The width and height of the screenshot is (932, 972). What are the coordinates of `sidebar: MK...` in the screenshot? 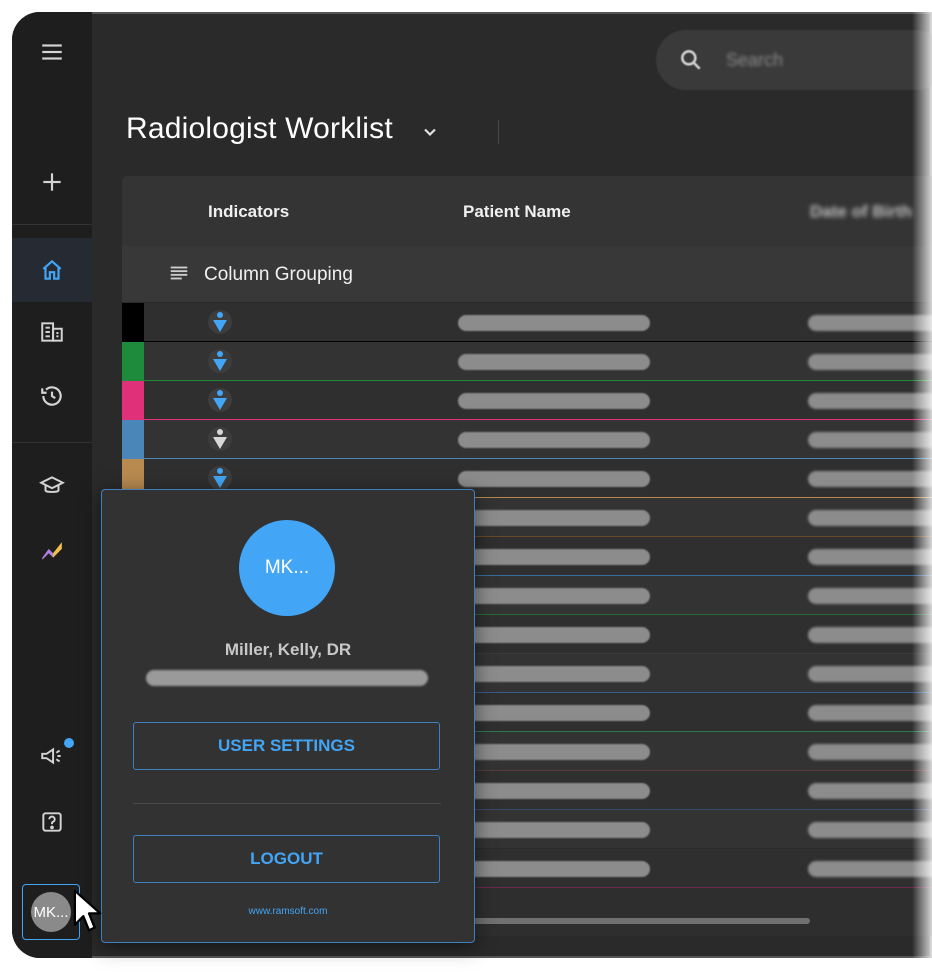 It's located at (52, 485).